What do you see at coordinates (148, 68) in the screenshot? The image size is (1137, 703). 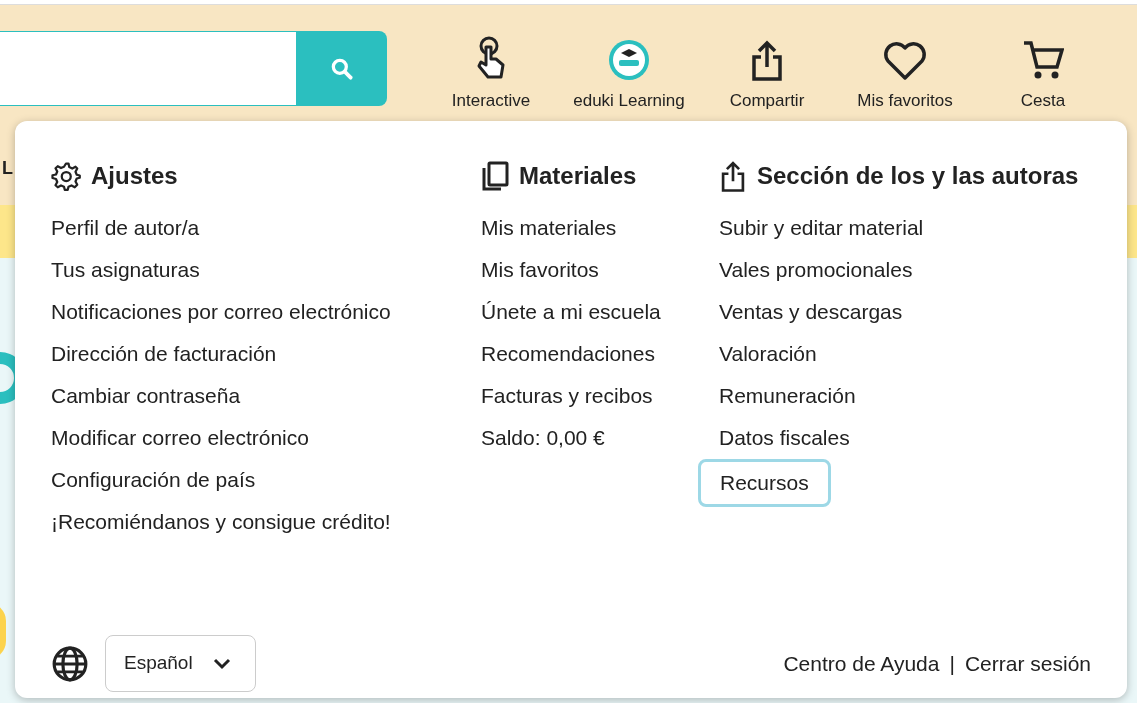 I see `search-field` at bounding box center [148, 68].